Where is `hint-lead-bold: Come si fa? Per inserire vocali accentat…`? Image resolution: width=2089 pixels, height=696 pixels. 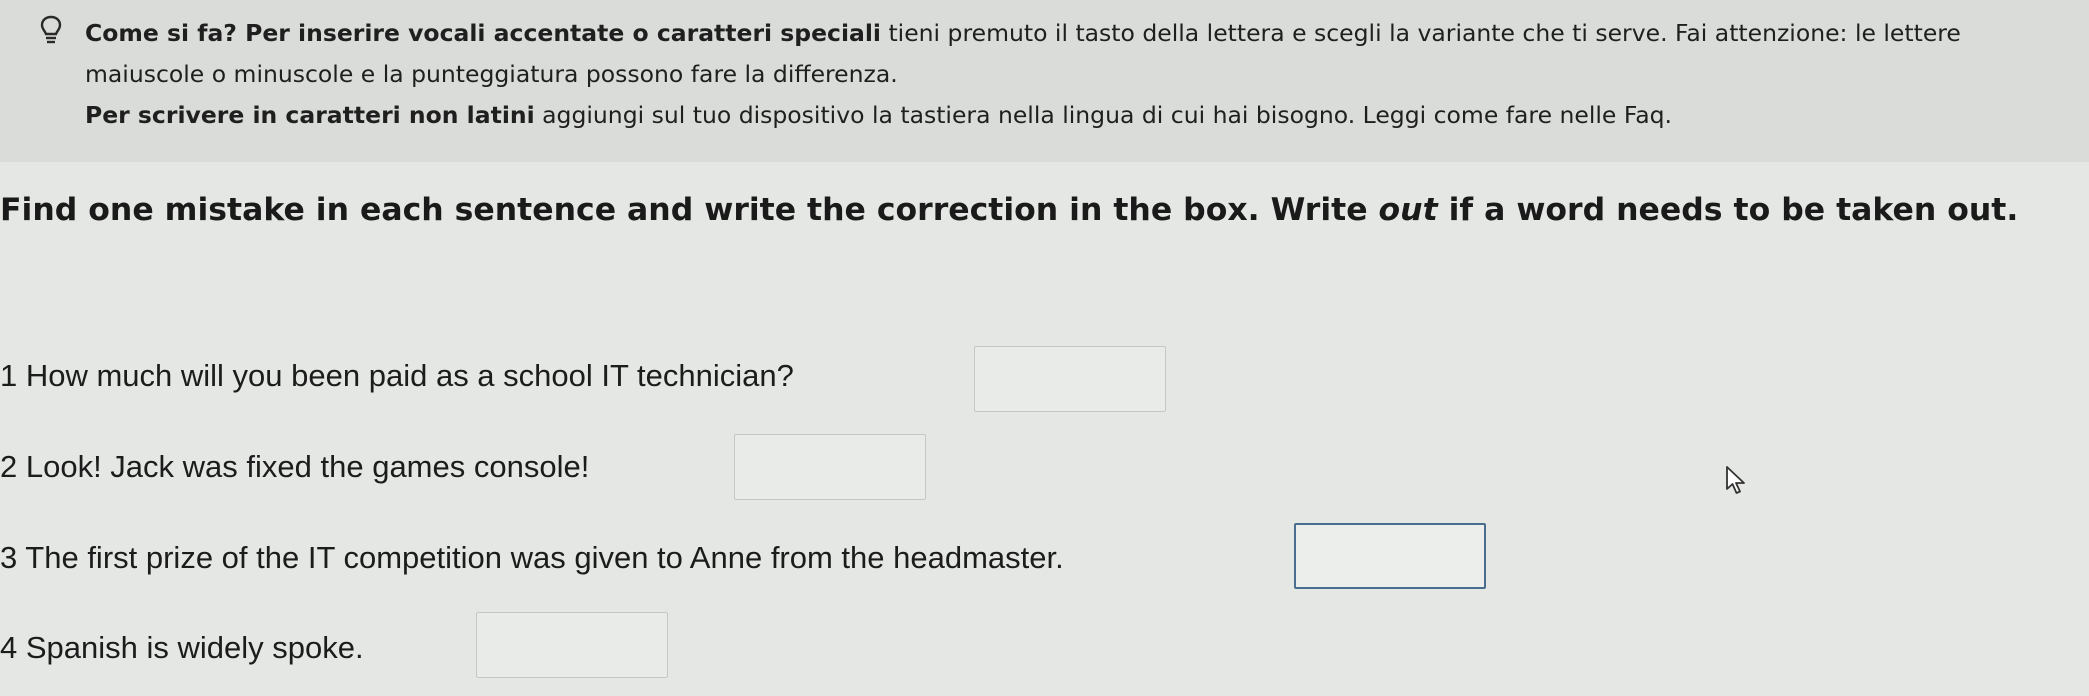
hint-lead-bold: Come si fa? Per inserire vocali accentat… is located at coordinates (483, 33).